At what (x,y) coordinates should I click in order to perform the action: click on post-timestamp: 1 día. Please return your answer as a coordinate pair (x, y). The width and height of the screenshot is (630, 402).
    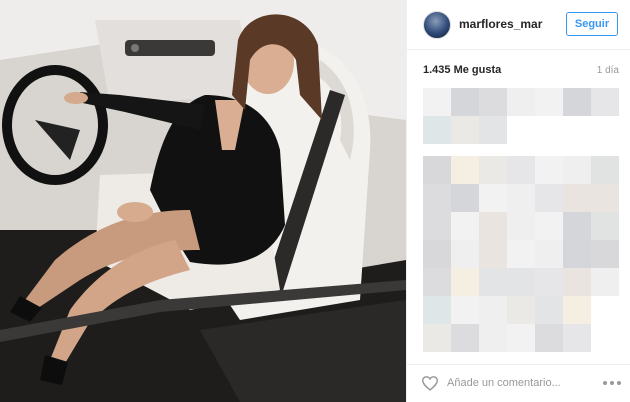
    Looking at the image, I should click on (608, 70).